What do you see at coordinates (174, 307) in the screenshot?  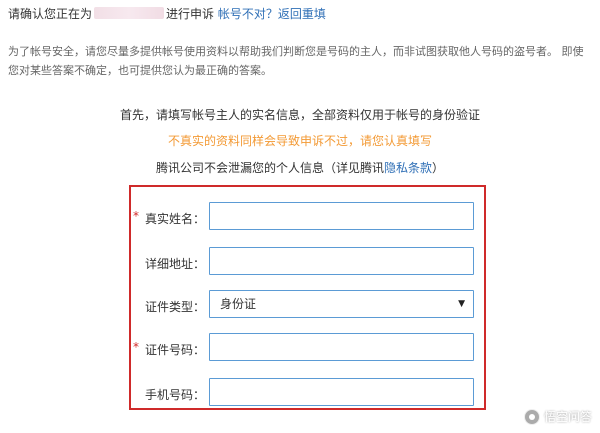 I see `id-type-label: 证件类型：` at bounding box center [174, 307].